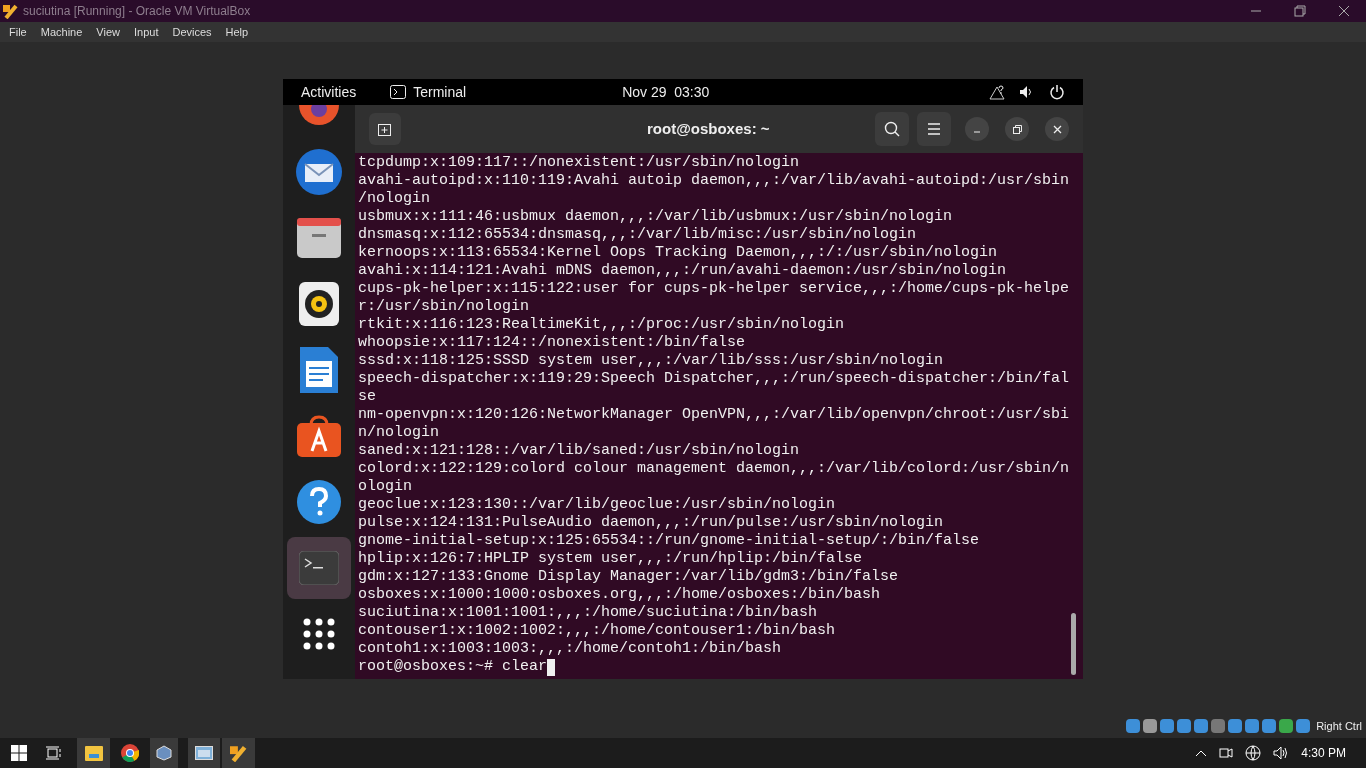 The image size is (1366, 768). What do you see at coordinates (319, 634) in the screenshot?
I see `app-grid-icon` at bounding box center [319, 634].